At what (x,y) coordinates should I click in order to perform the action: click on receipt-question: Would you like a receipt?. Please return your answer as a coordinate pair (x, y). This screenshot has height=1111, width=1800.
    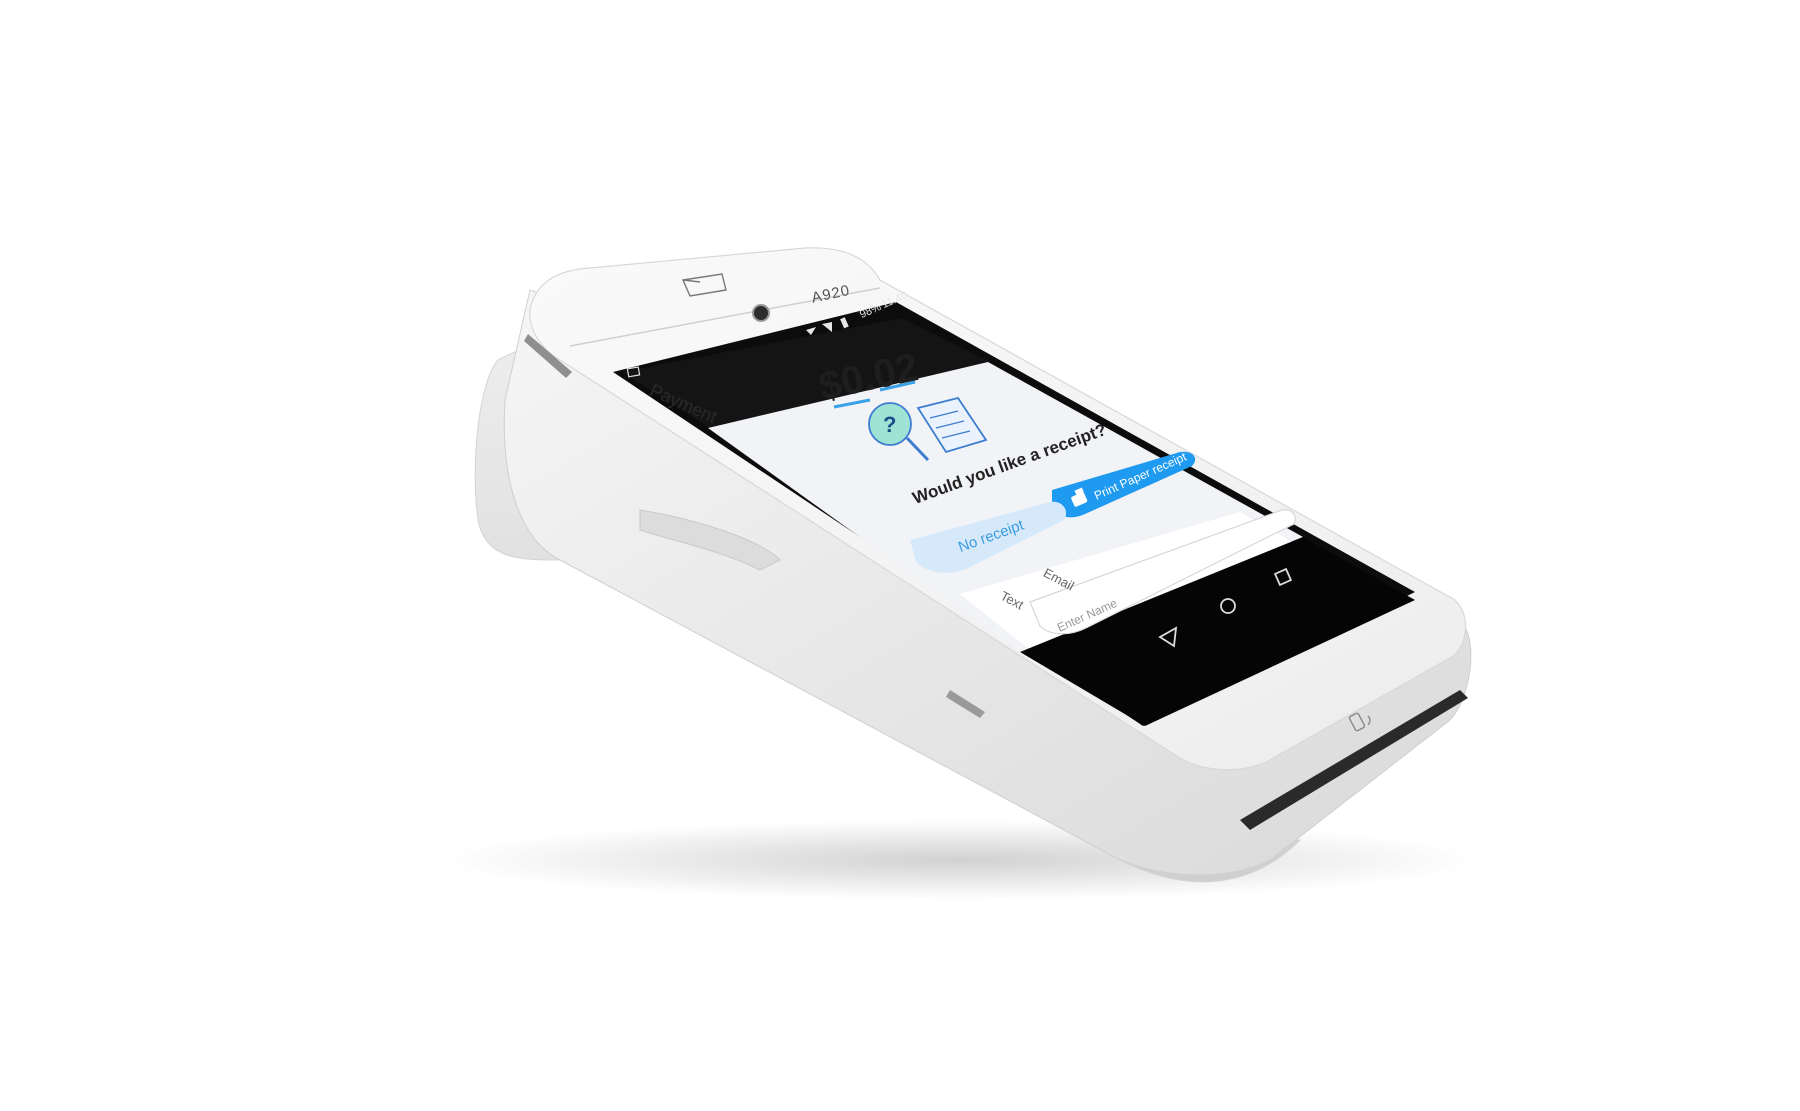
    Looking at the image, I should click on (1009, 463).